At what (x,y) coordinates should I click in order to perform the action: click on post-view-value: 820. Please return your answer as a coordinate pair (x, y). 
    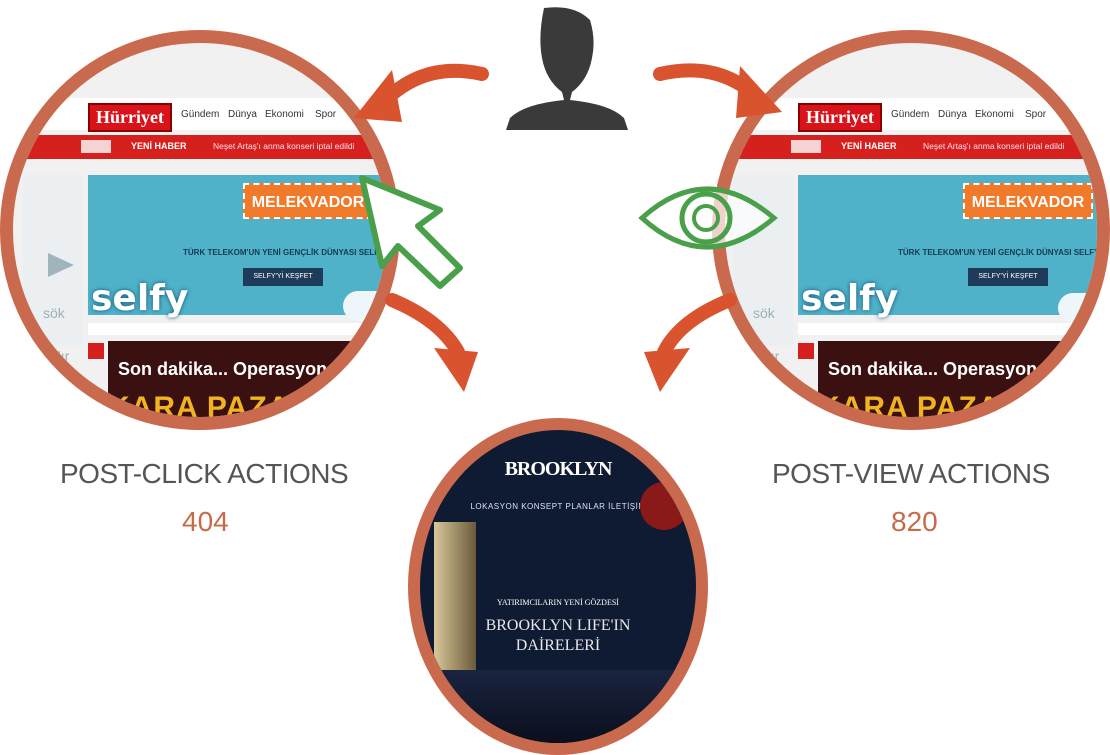
    Looking at the image, I should click on (914, 521).